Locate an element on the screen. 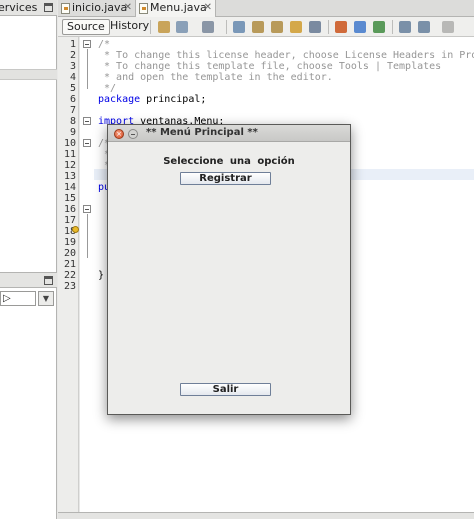 The width and height of the screenshot is (474, 519). line-number: 6 is located at coordinates (72, 99).